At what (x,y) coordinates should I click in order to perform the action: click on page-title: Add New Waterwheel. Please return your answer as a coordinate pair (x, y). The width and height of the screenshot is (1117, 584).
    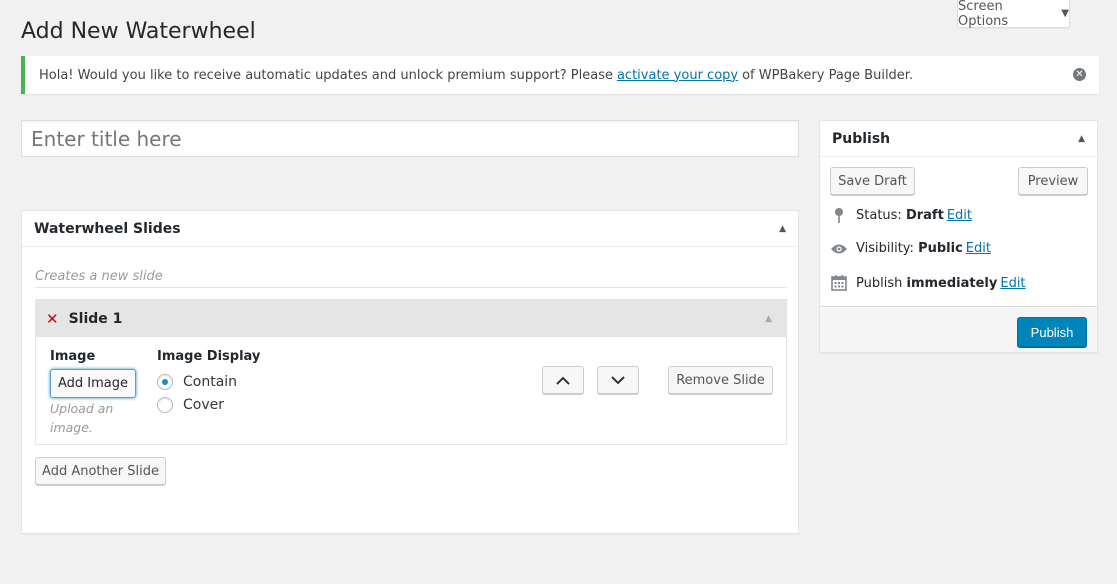
    Looking at the image, I should click on (138, 31).